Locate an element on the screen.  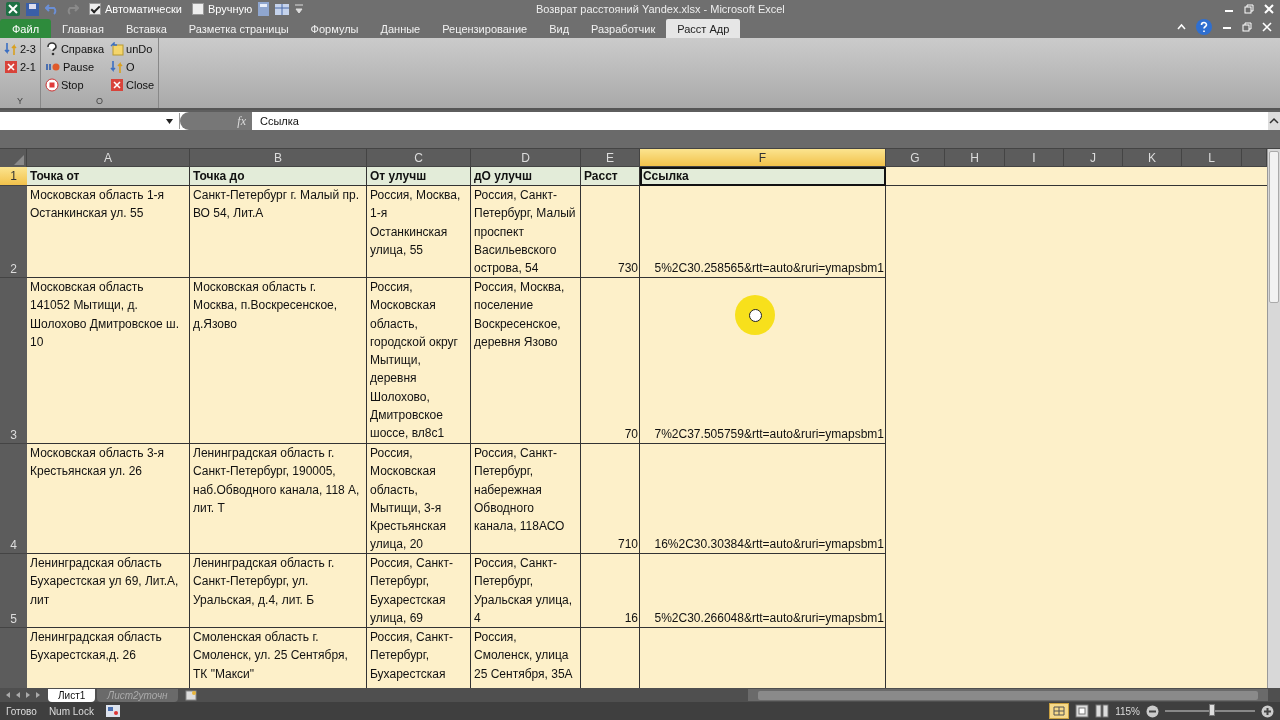
swap-arrows-icon is located at coordinates (11, 49).